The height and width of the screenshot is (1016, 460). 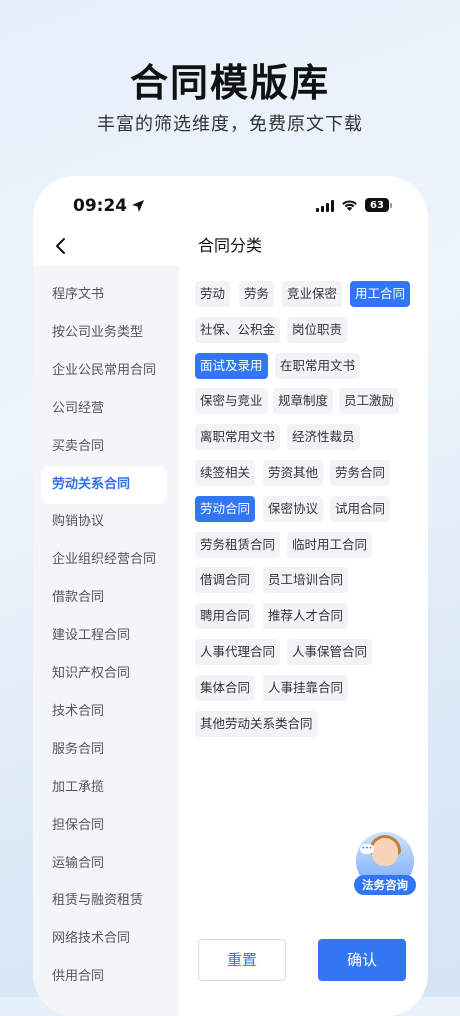 What do you see at coordinates (367, 849) in the screenshot?
I see `chat-bubble-icon: •••` at bounding box center [367, 849].